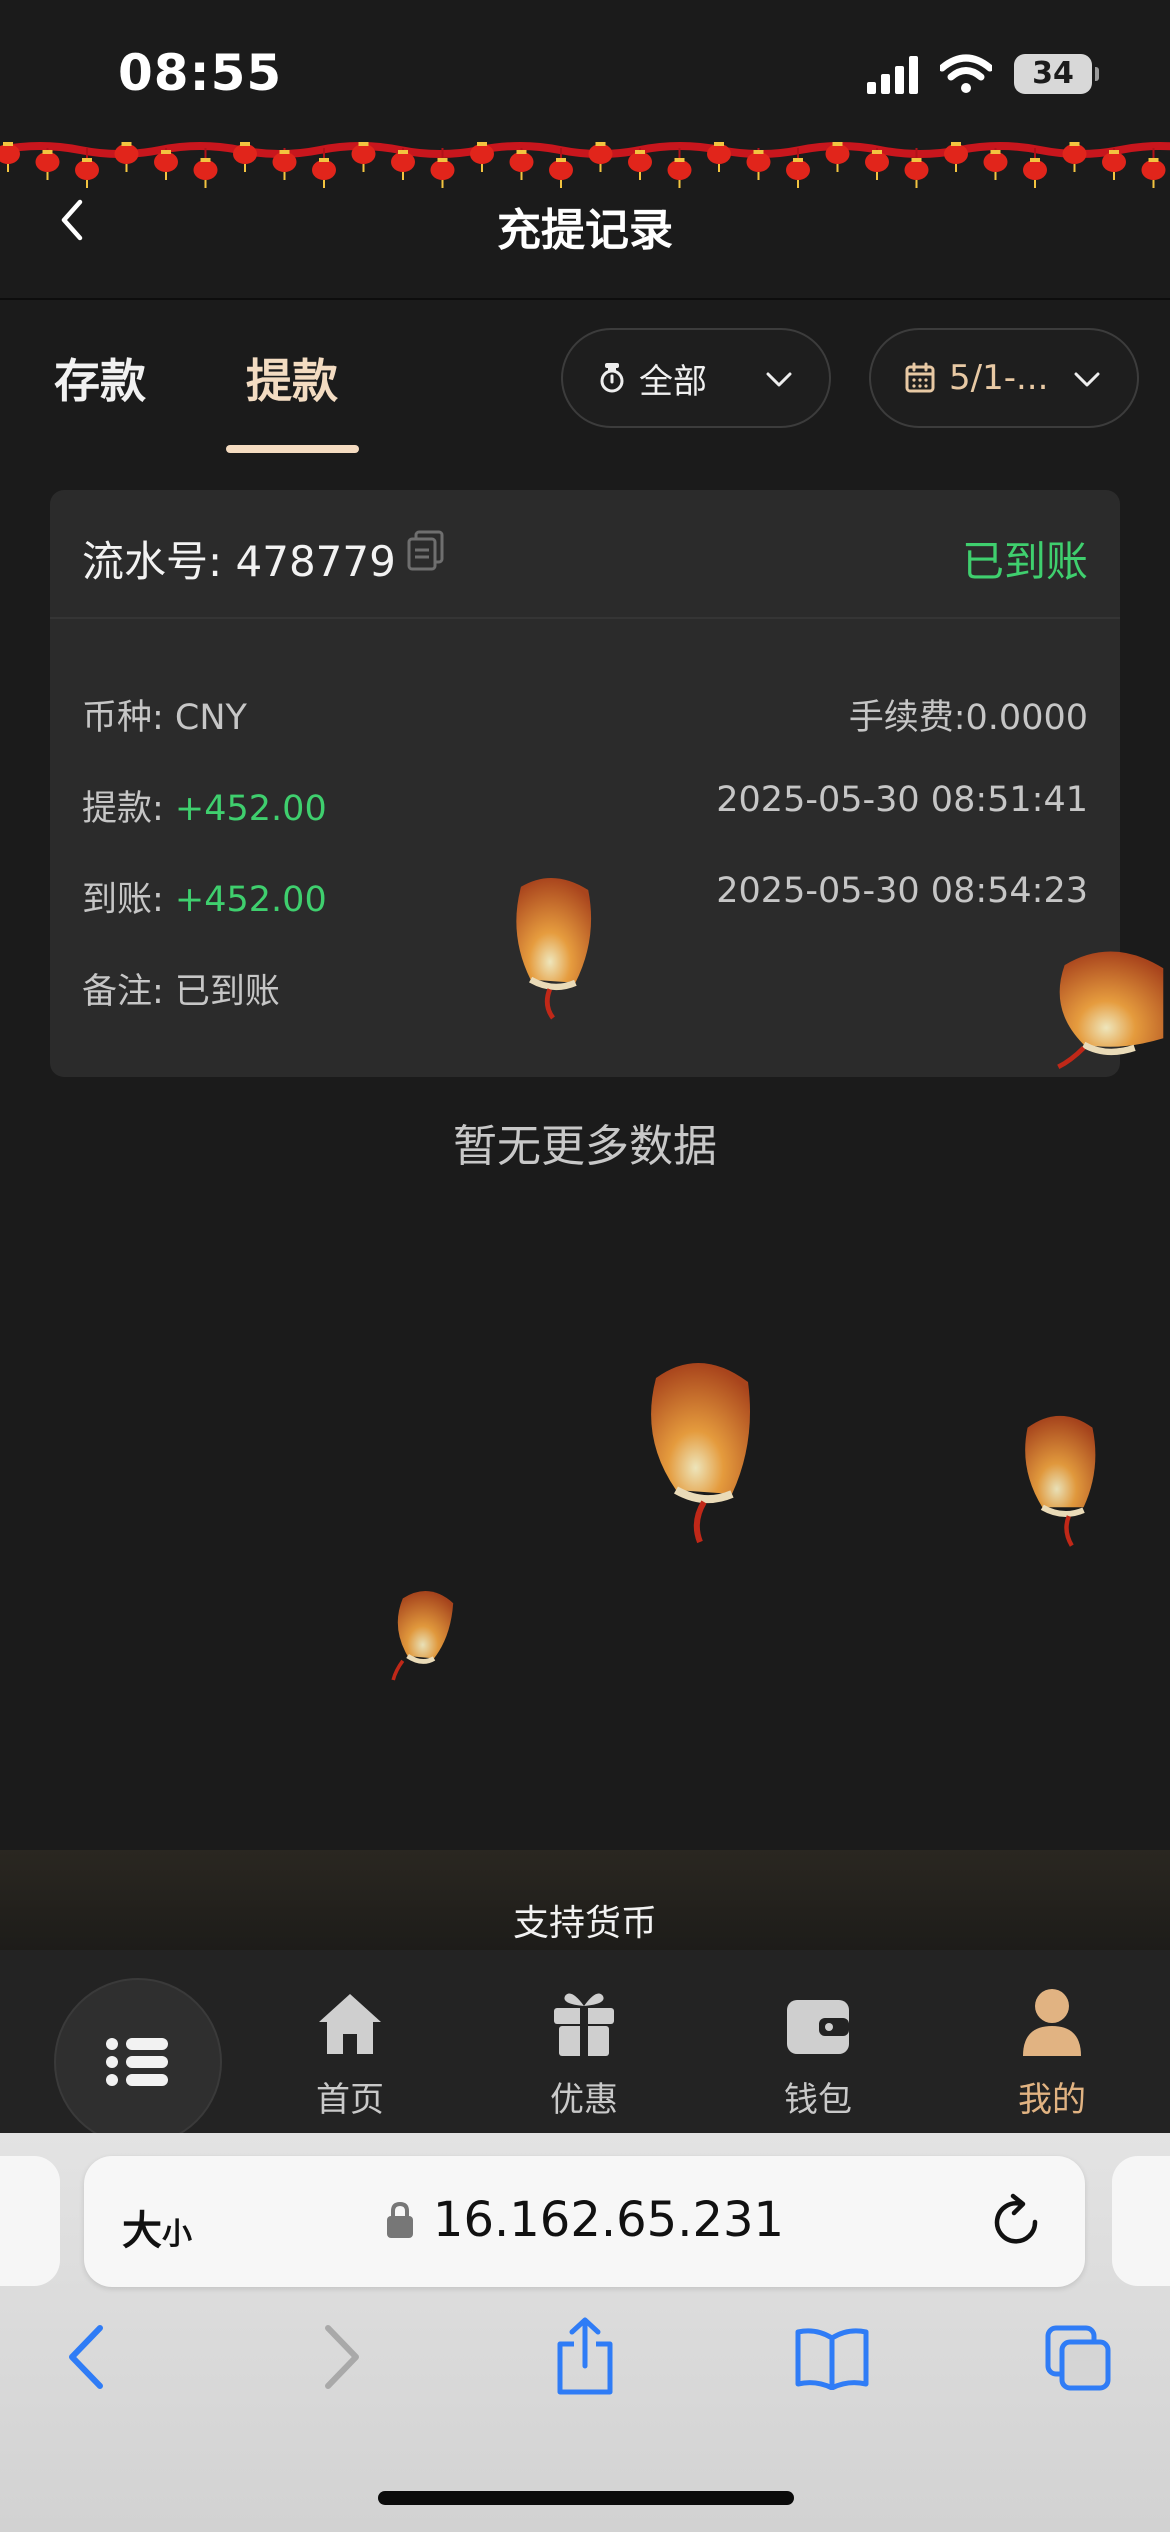  Describe the element at coordinates (966, 73) in the screenshot. I see `wifi-icon` at that location.